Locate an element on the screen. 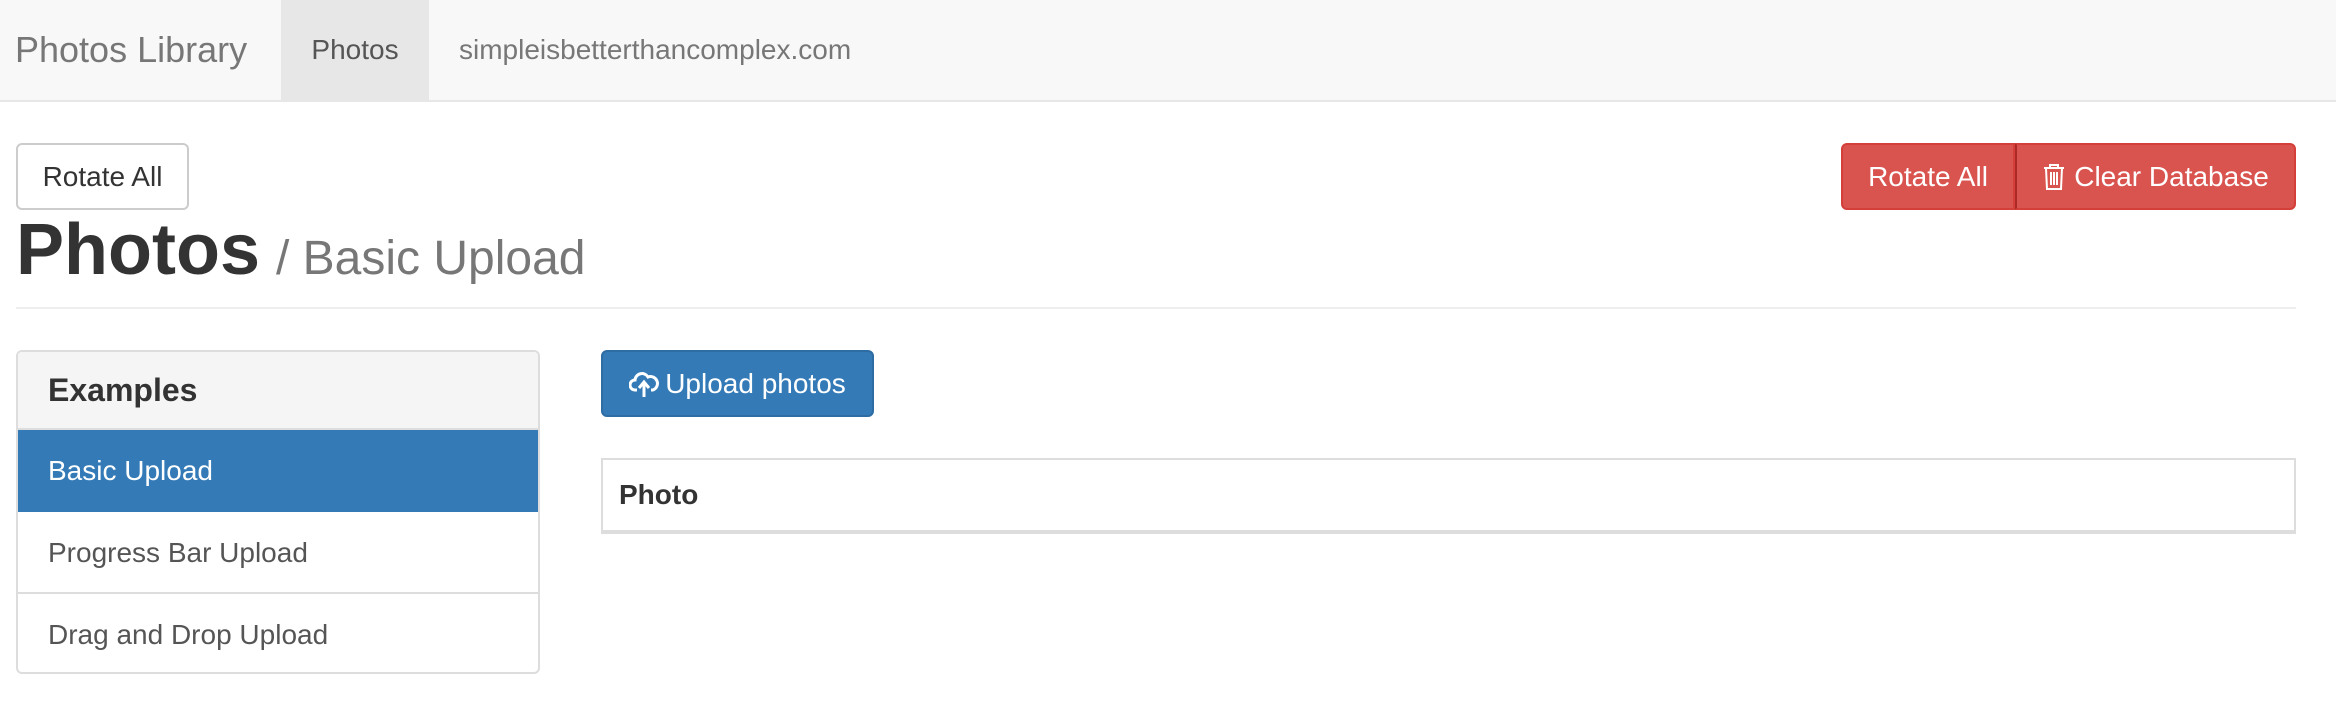 Image resolution: width=2336 pixels, height=716 pixels. nav-item-site-link: simpleisbetterthancomplex.com is located at coordinates (655, 50).